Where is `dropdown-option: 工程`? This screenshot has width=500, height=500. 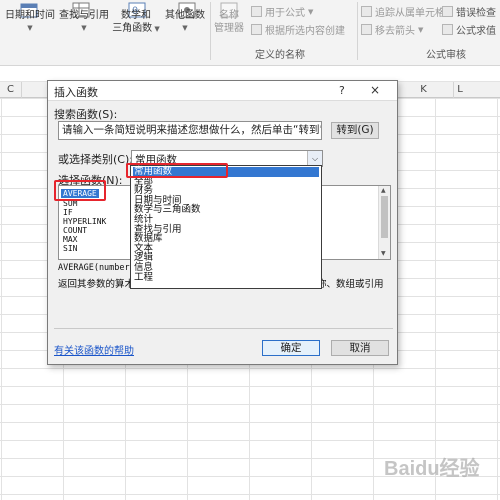
dropdown-option: 工程 is located at coordinates (226, 277).